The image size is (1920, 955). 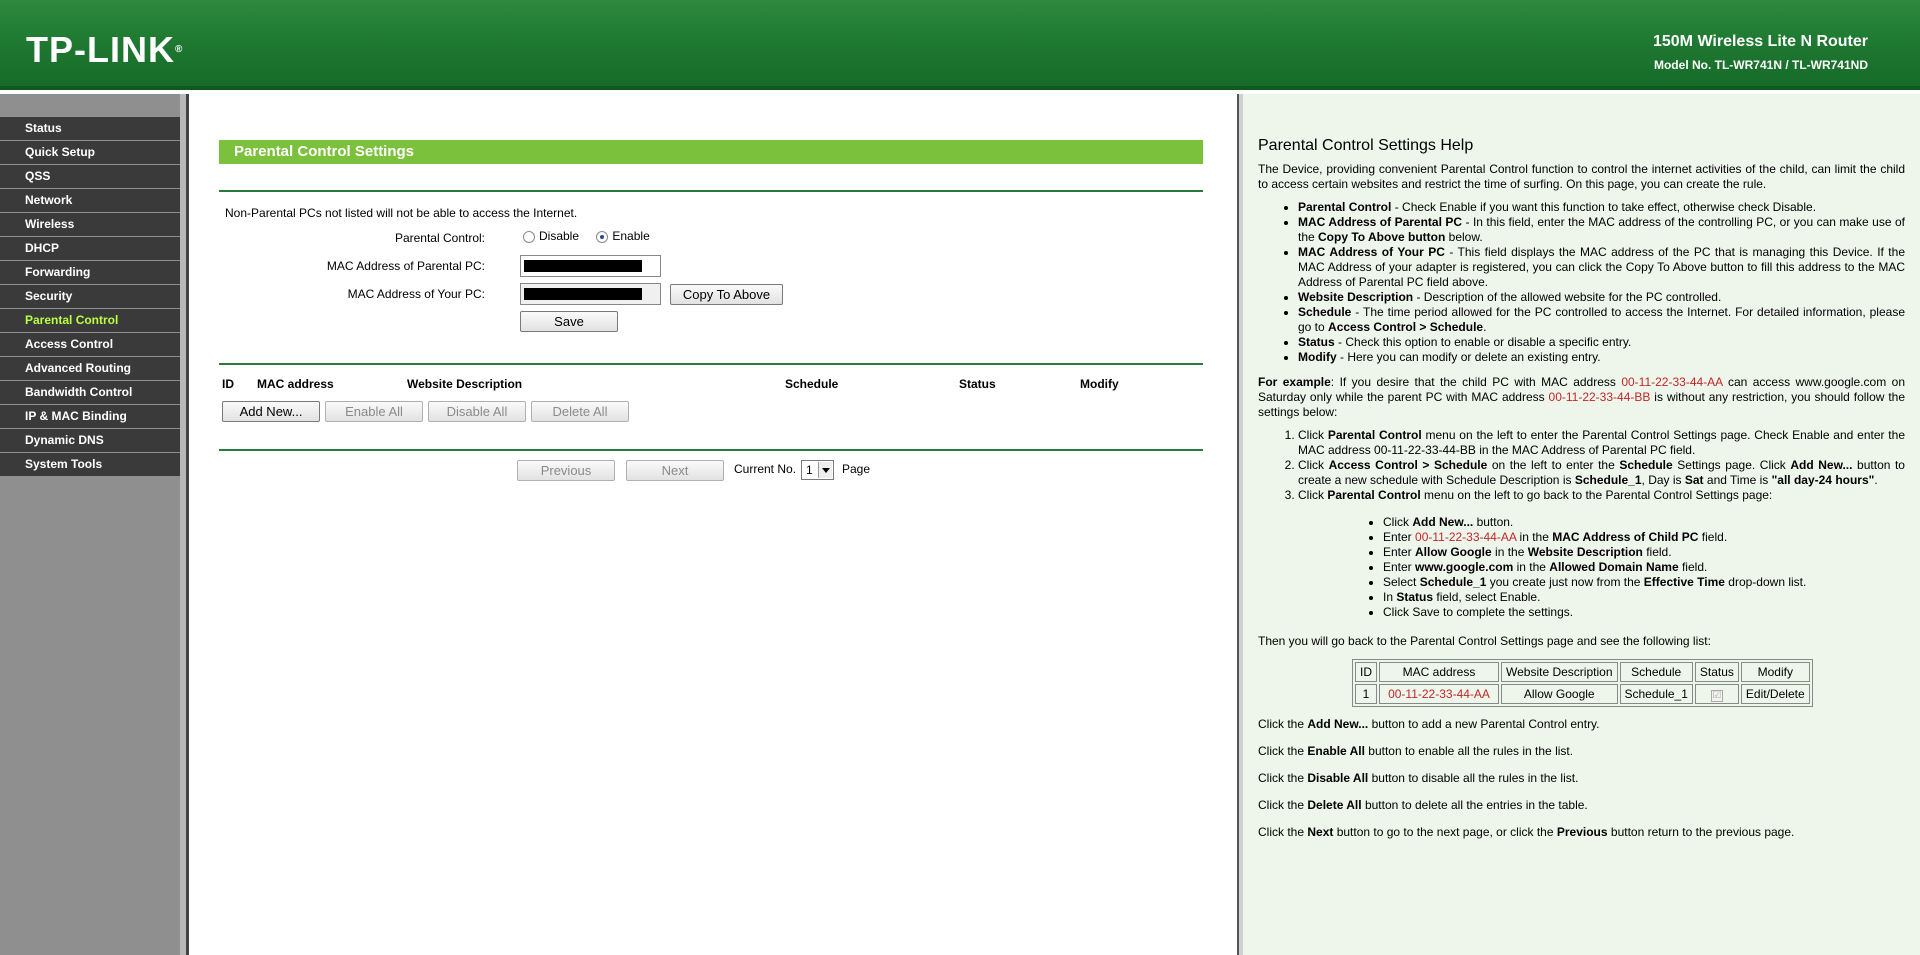 I want to click on sidebar-item-dhcp: DHCP, so click(x=91, y=248).